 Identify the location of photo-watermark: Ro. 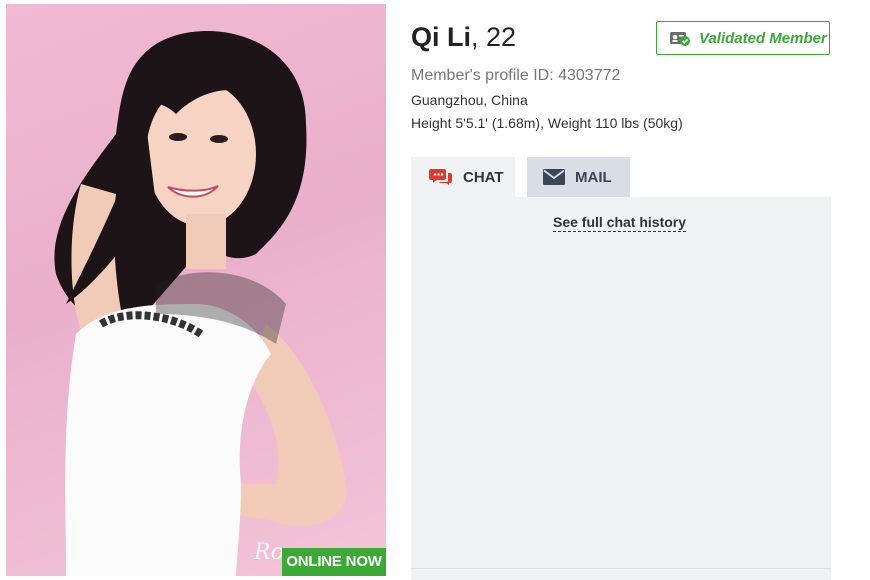
(269, 552).